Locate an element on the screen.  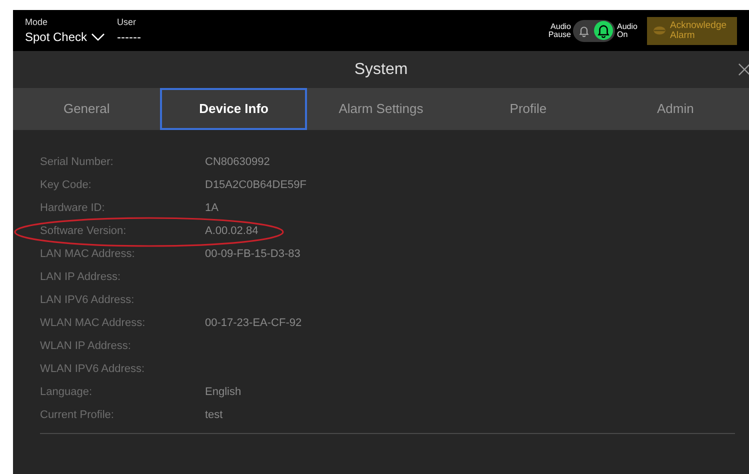
field-label: WLAN IPV6 Address: is located at coordinates (93, 370).